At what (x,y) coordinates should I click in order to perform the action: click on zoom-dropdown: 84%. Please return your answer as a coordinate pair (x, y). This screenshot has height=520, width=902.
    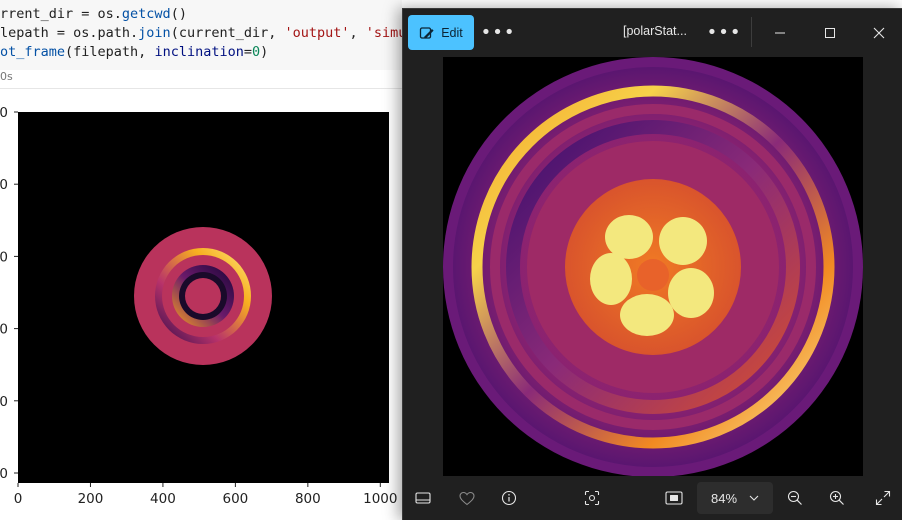
    Looking at the image, I should click on (735, 498).